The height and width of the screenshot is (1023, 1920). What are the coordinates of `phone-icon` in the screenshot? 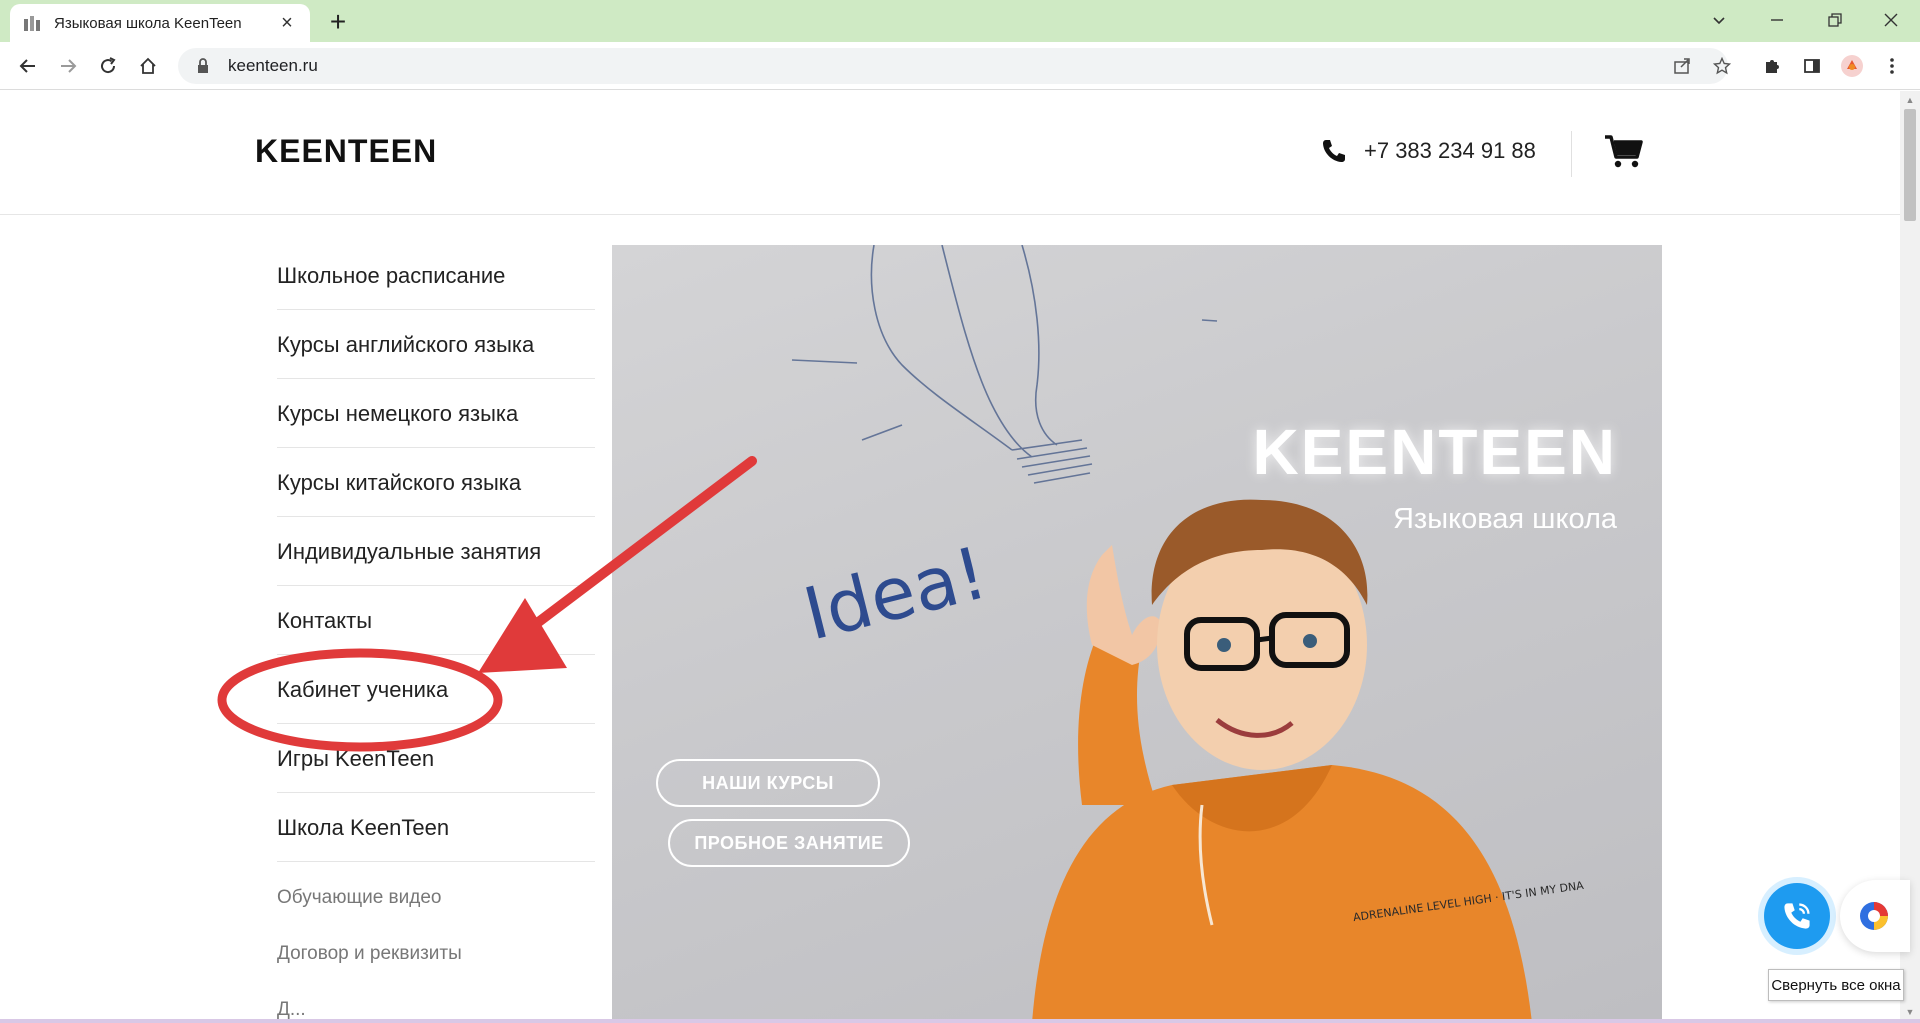 It's located at (1334, 151).